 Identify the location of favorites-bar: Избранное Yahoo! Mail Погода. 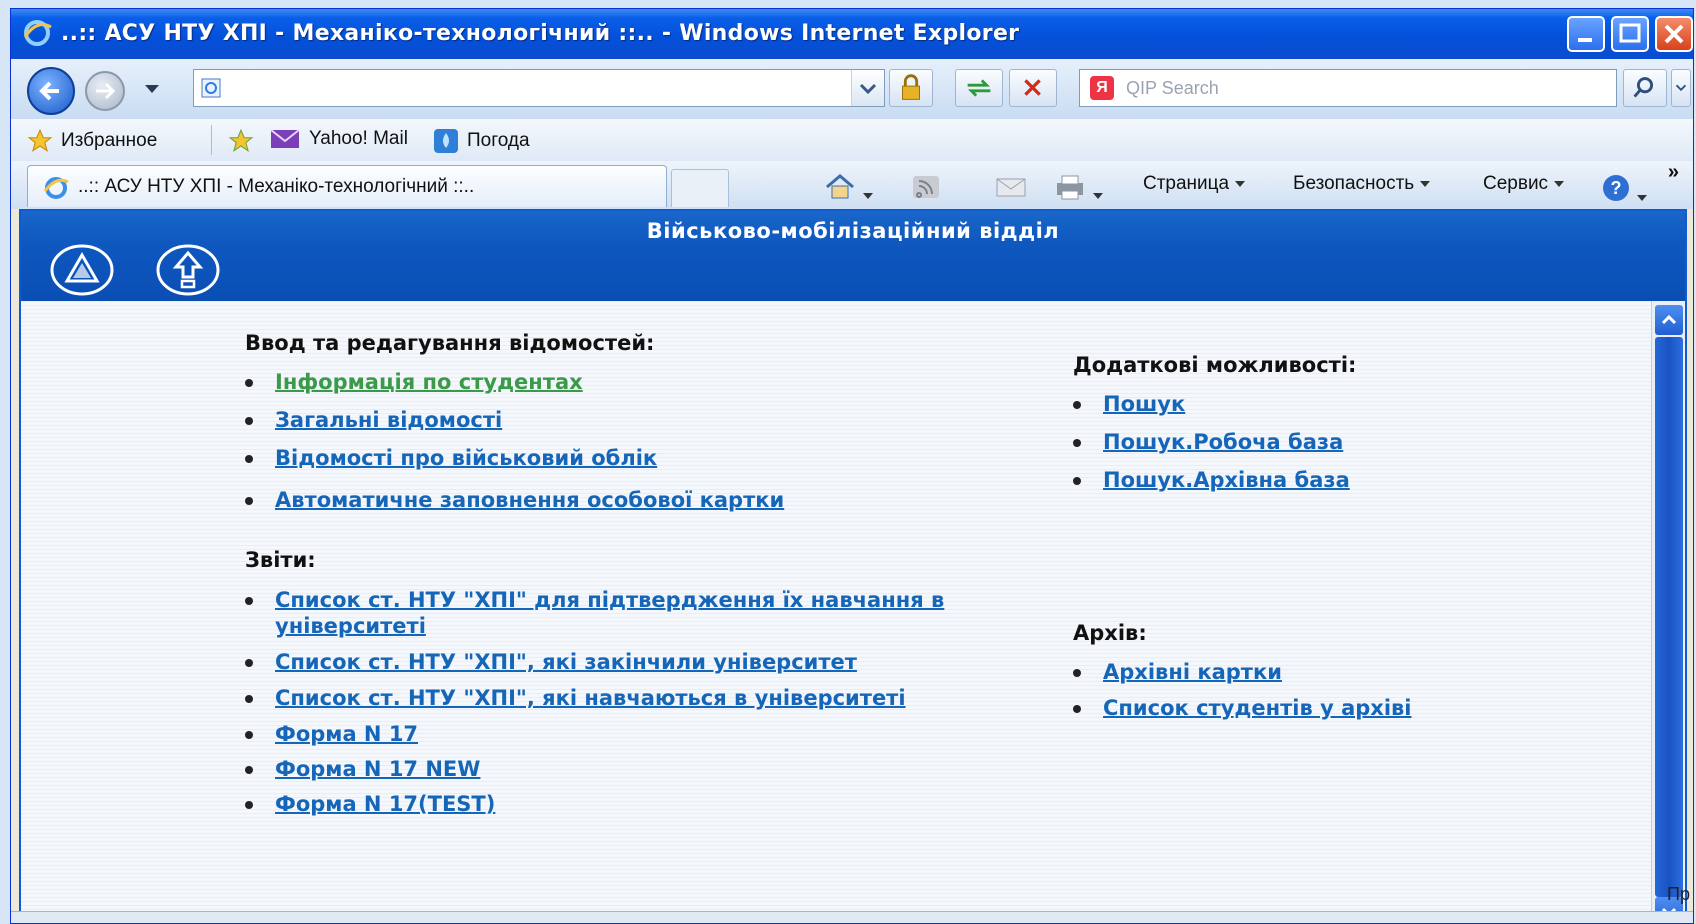
(852, 140).